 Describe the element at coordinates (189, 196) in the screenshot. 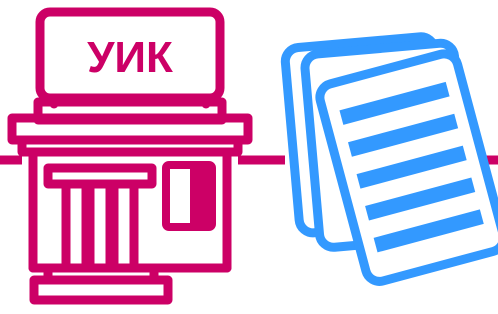

I see `window-icon` at that location.